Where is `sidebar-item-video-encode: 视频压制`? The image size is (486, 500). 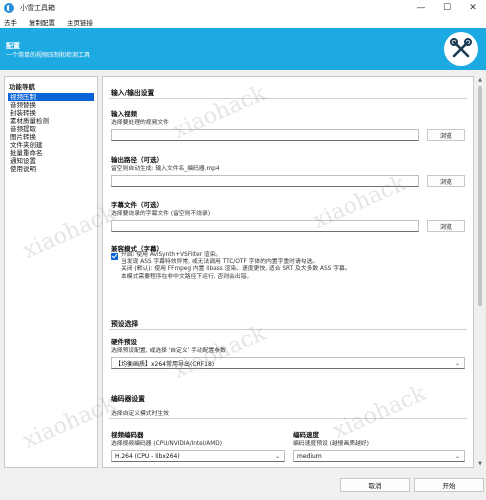
sidebar-item-video-encode: 视频压制 is located at coordinates (51, 97).